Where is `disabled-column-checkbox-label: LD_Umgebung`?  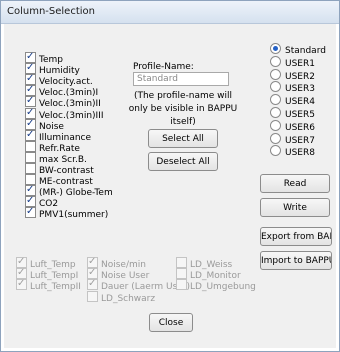
disabled-column-checkbox-label: LD_Umgebung is located at coordinates (223, 287).